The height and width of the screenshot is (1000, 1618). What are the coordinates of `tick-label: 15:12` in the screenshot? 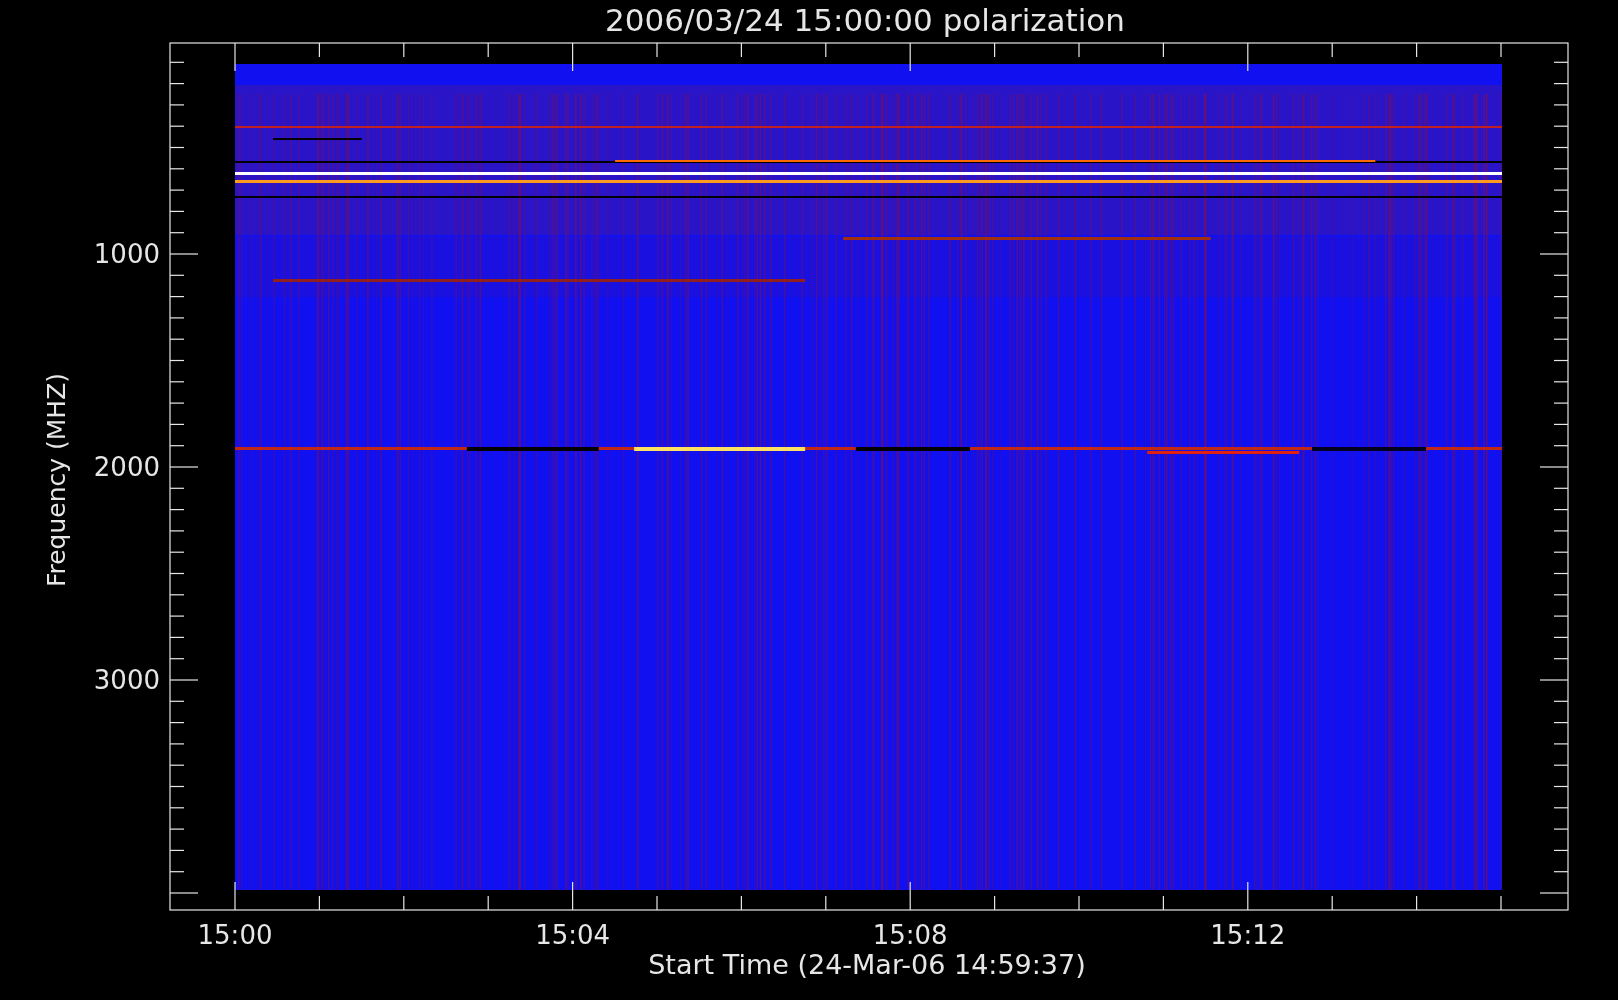 It's located at (1248, 935).